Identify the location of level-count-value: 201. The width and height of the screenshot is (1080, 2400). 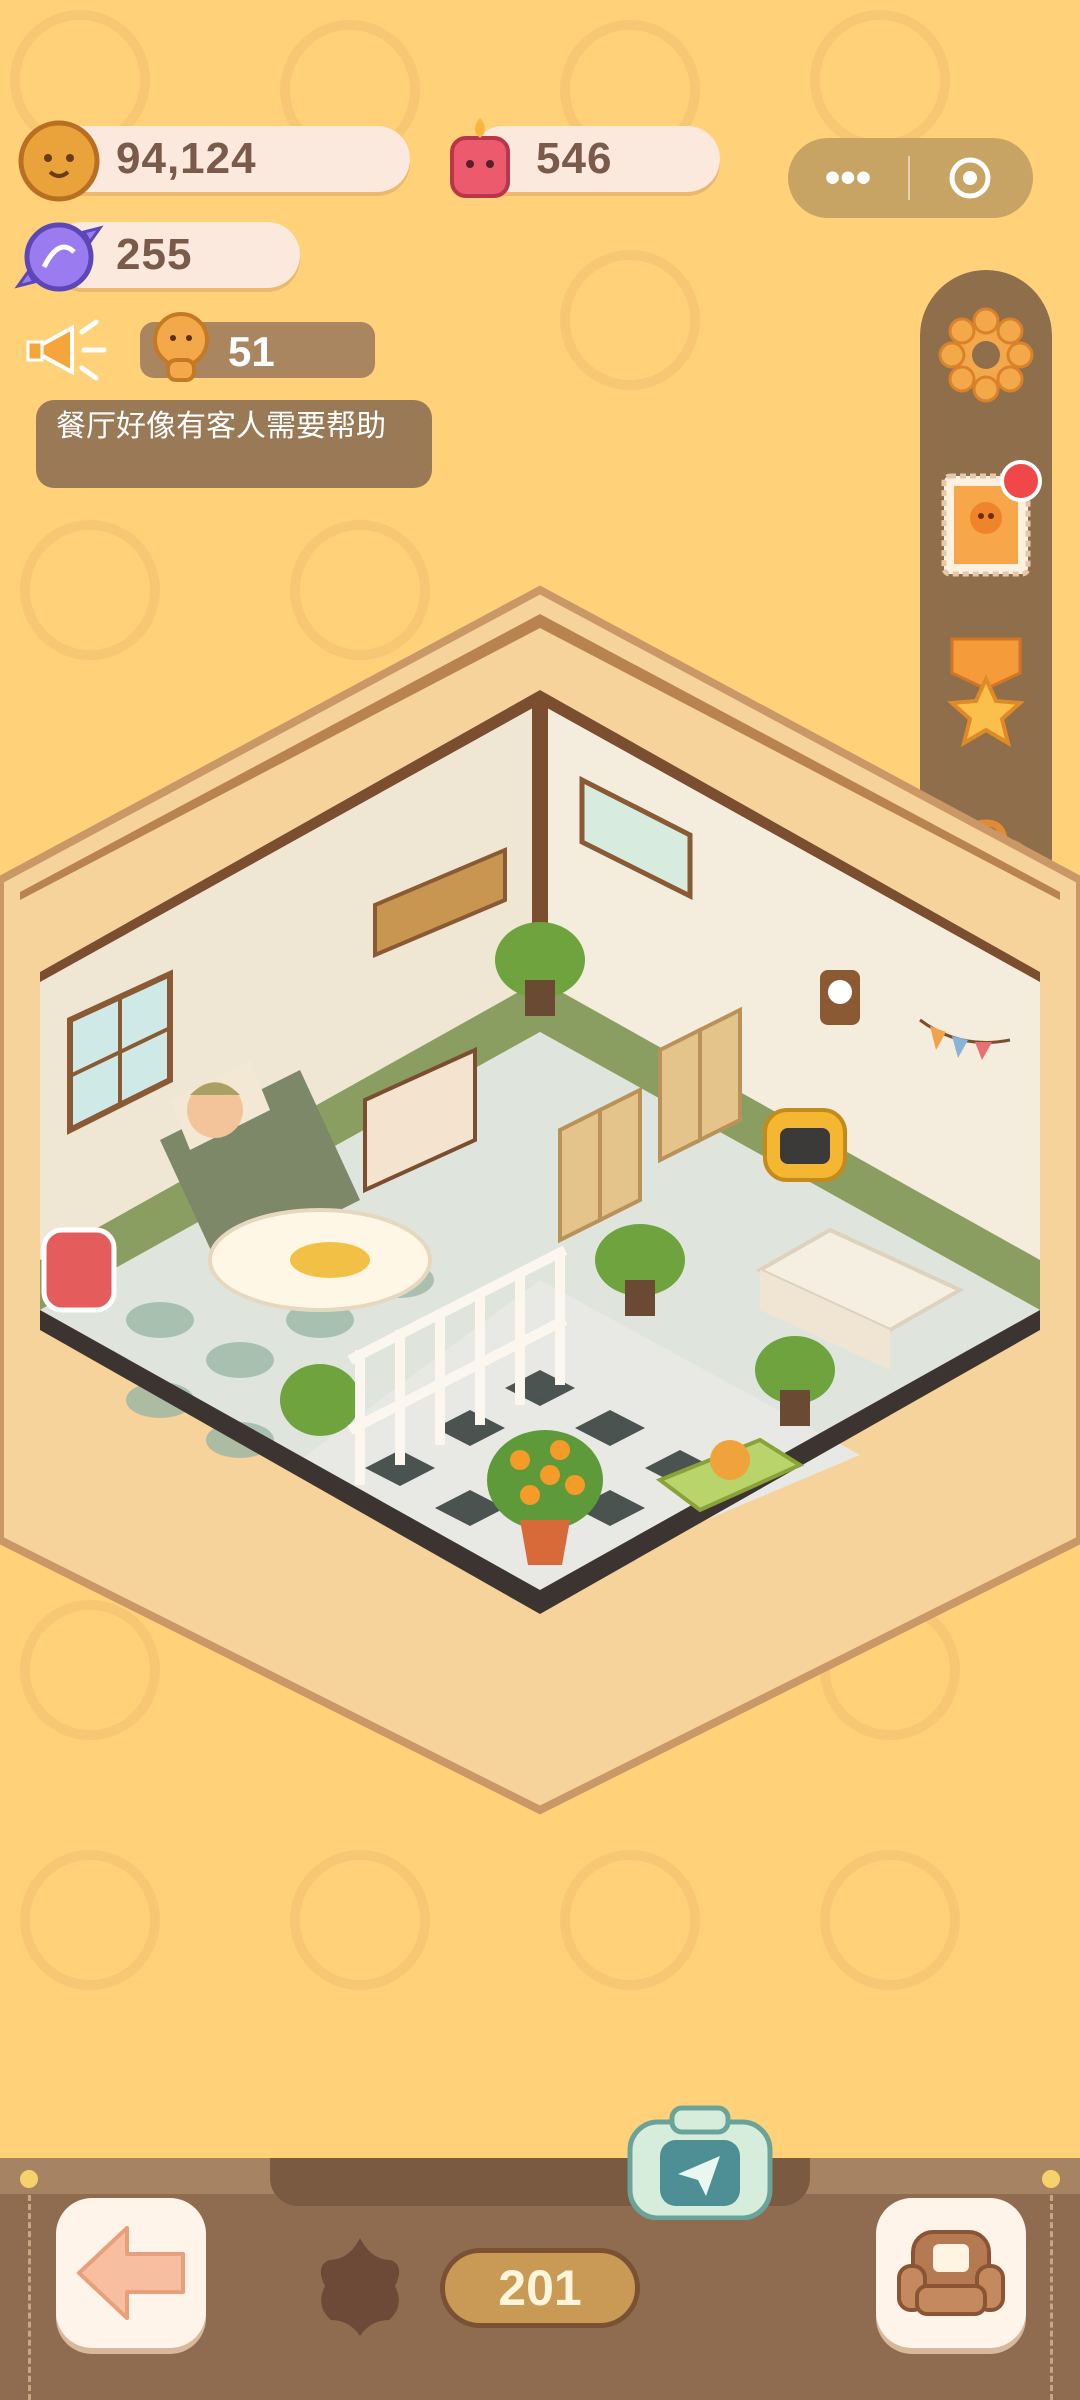
(540, 2288).